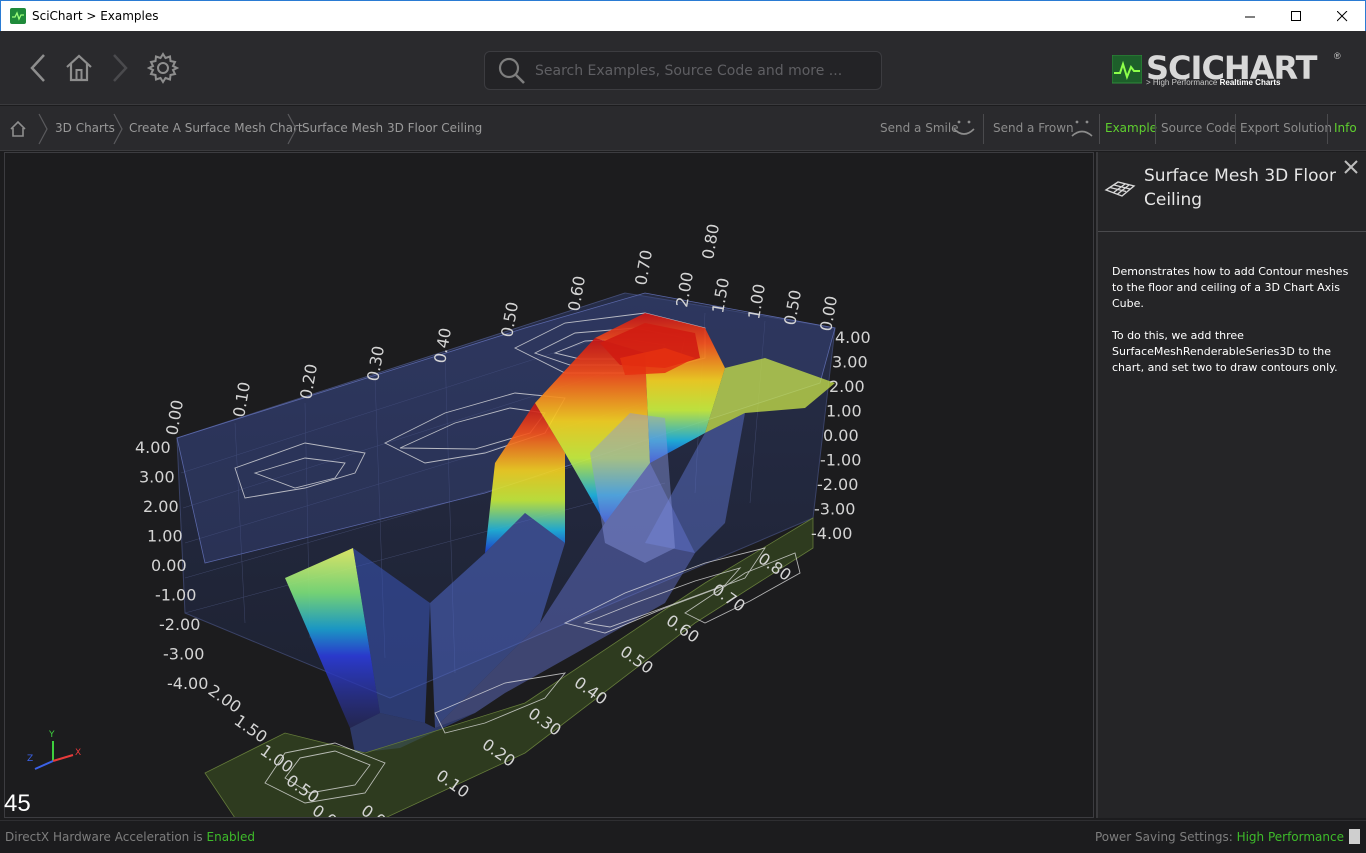 The image size is (1366, 853). What do you see at coordinates (1240, 188) in the screenshot?
I see `info-panel-title: Surface Mesh 3D Floor Ceiling` at bounding box center [1240, 188].